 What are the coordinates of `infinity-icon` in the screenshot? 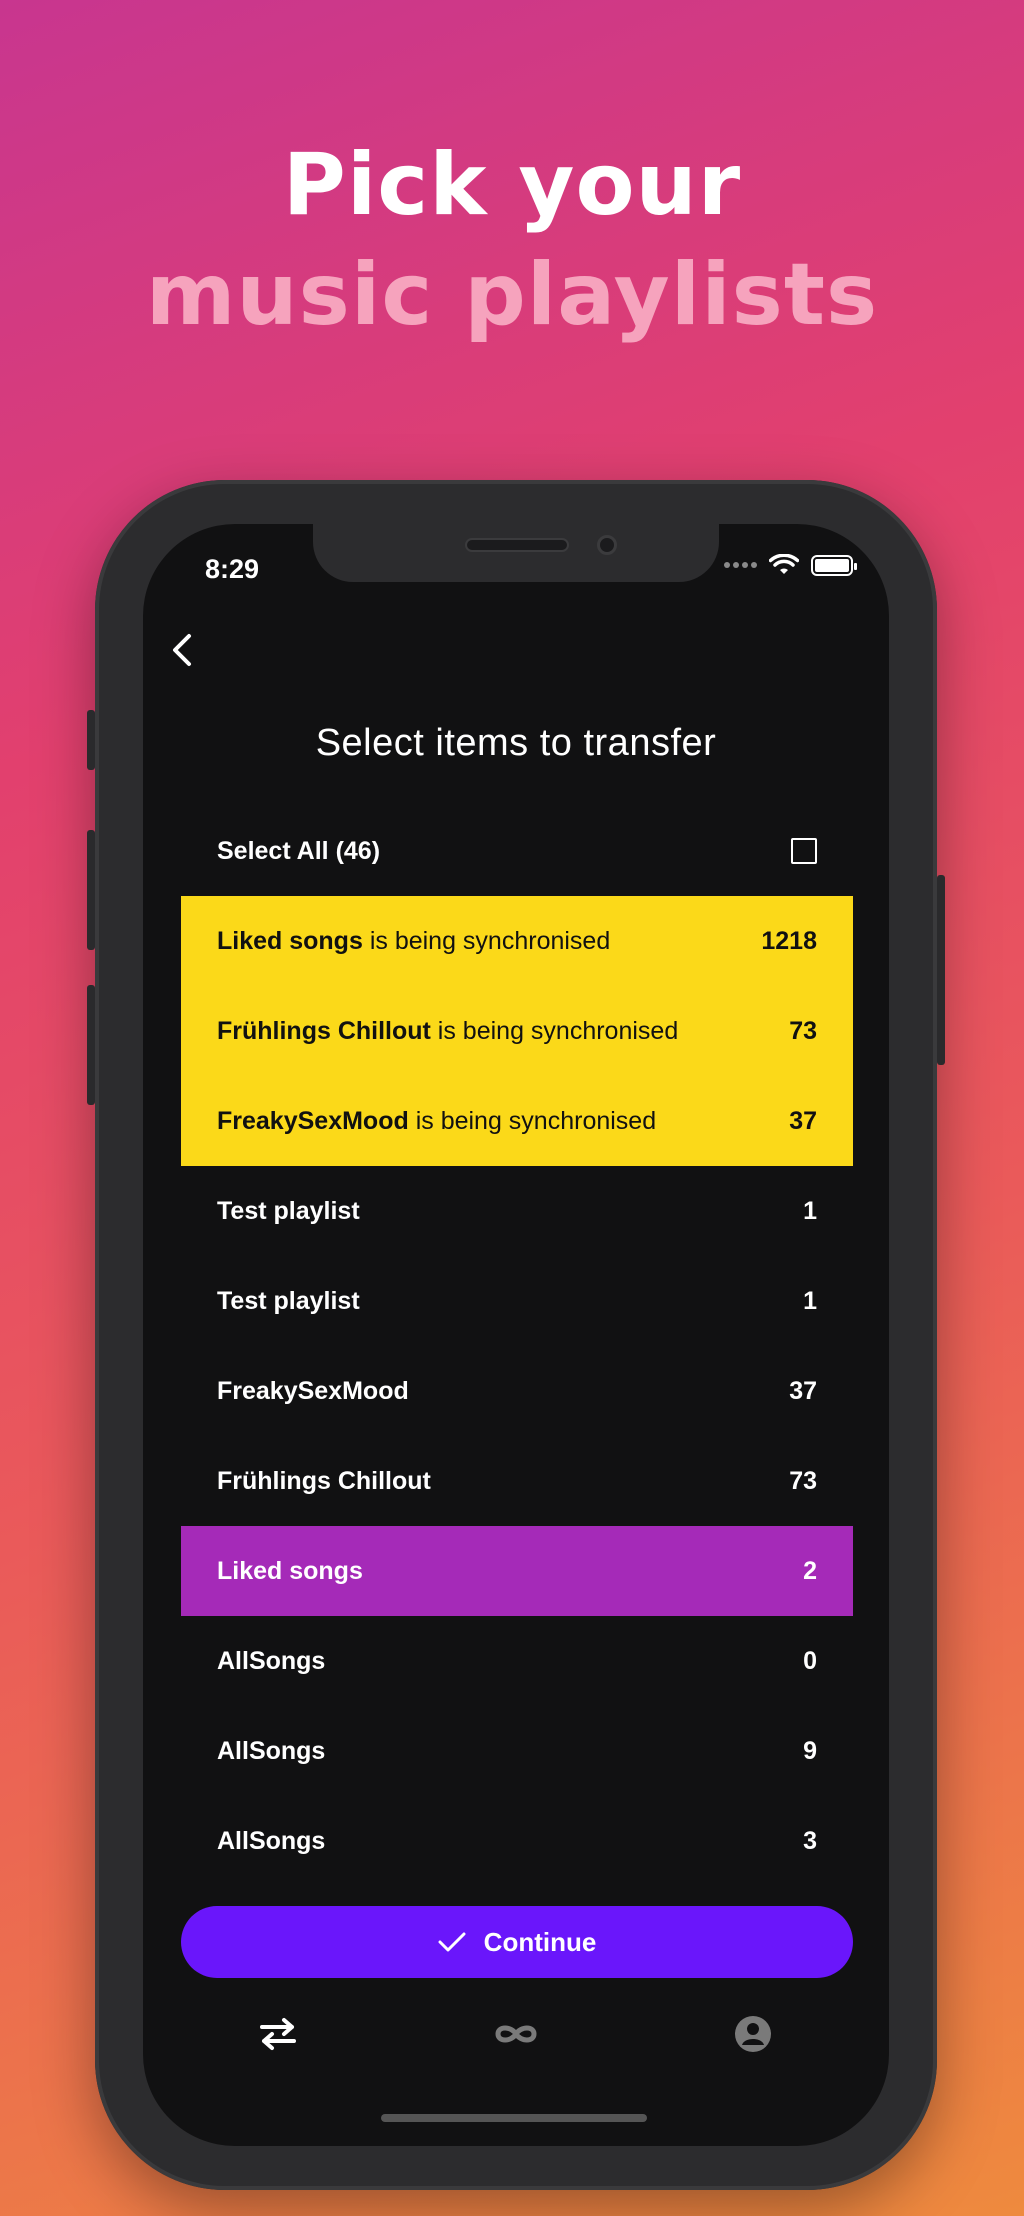 It's located at (516, 2034).